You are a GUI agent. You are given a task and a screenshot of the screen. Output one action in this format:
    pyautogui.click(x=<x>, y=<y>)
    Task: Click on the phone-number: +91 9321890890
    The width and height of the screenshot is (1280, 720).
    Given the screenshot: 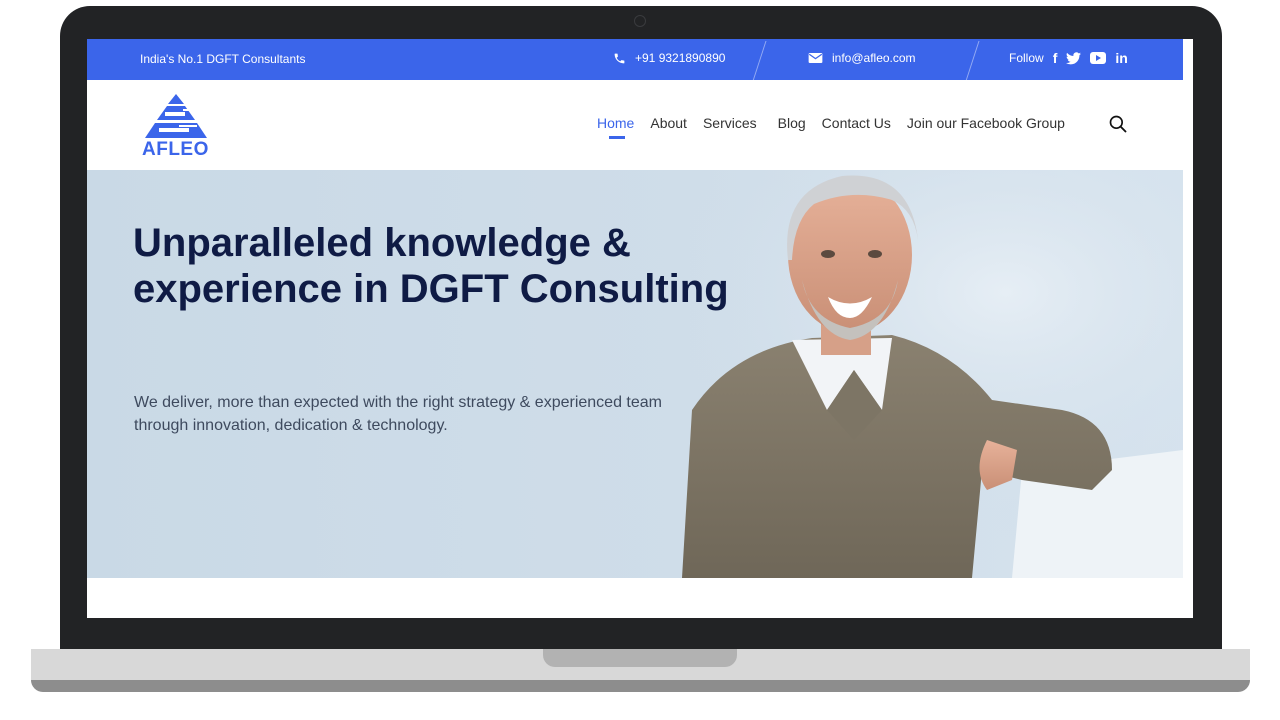 What is the action you would take?
    pyautogui.click(x=680, y=58)
    